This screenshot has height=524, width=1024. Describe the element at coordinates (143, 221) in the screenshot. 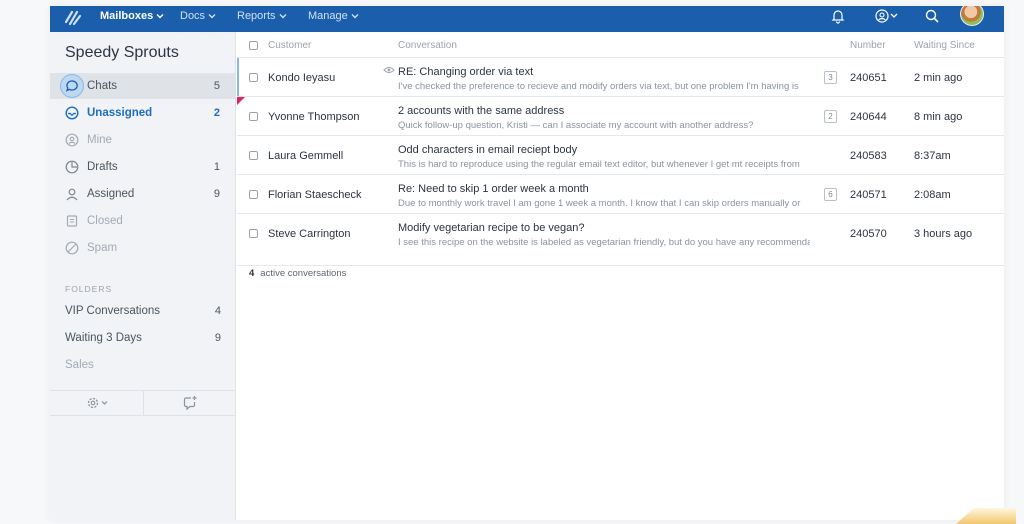

I see `sidebar-item-closed: Closed` at that location.